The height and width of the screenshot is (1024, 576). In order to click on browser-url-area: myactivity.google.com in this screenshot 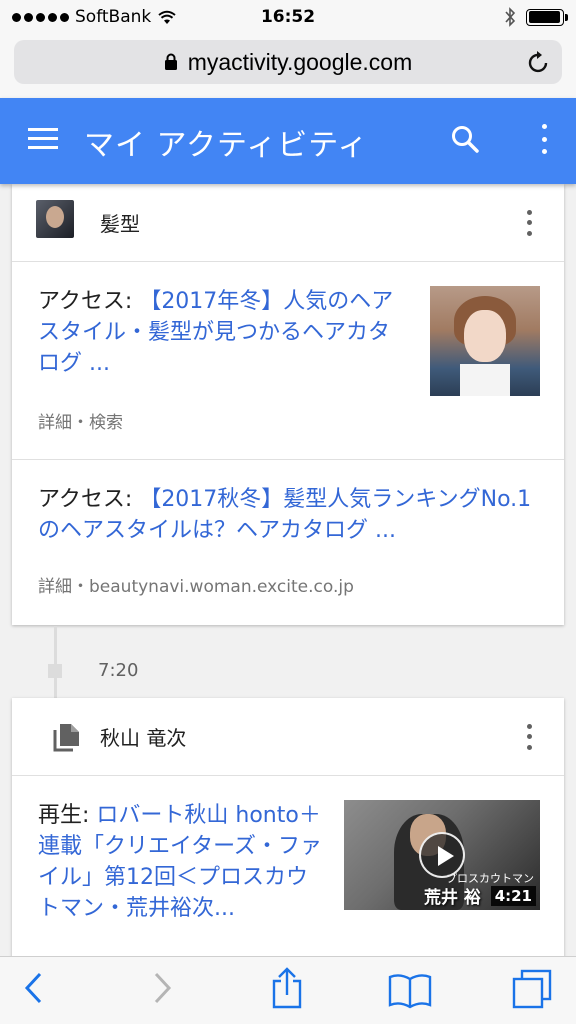, I will do `click(288, 66)`.